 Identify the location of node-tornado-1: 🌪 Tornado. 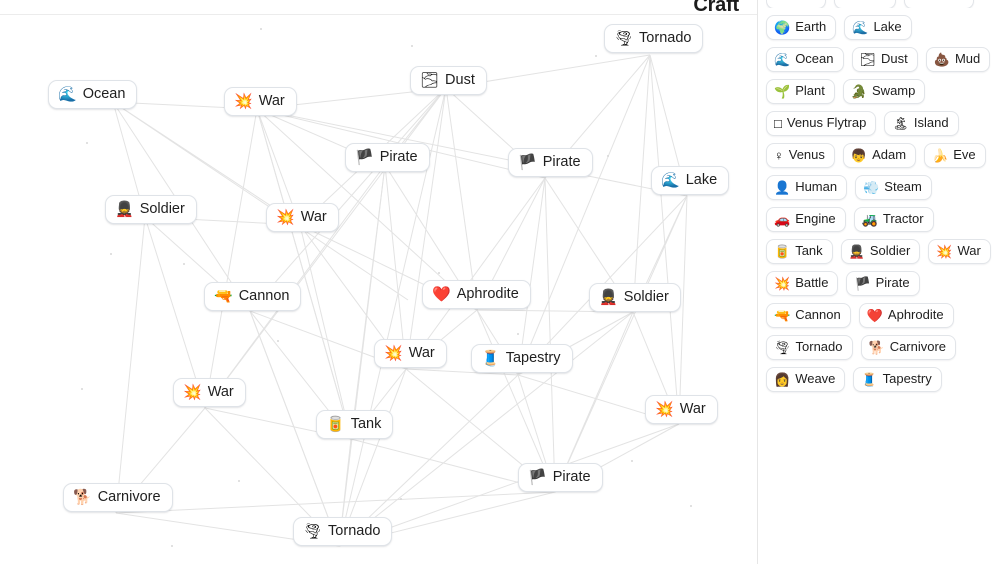
(654, 38).